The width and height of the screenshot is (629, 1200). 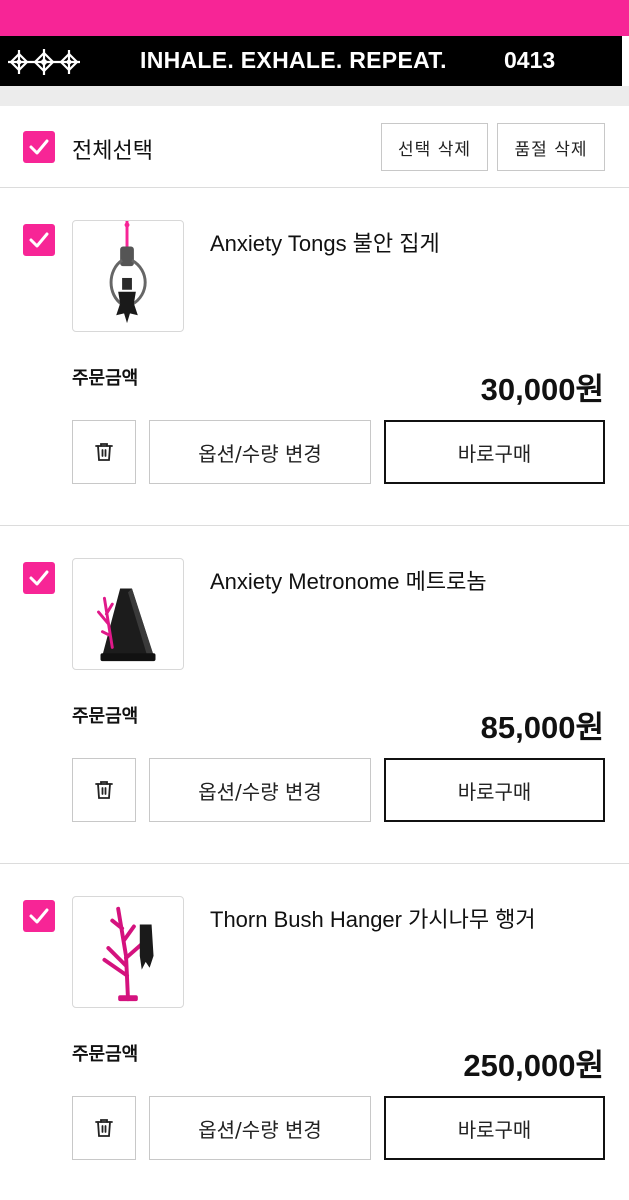 What do you see at coordinates (314, 18) in the screenshot?
I see `accent-top-bar` at bounding box center [314, 18].